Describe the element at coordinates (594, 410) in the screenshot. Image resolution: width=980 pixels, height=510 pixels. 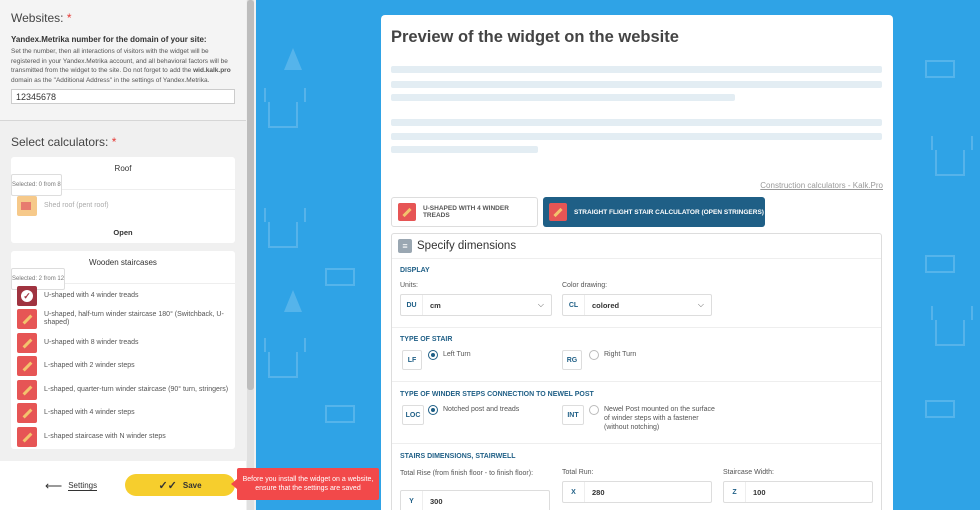
I see `newel-post-radio` at that location.